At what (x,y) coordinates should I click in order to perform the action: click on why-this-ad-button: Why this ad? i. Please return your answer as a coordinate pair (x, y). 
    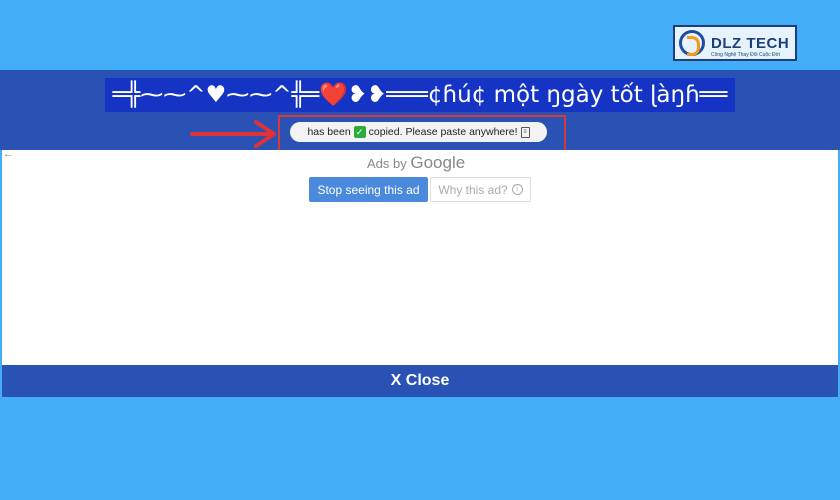
    Looking at the image, I should click on (480, 189).